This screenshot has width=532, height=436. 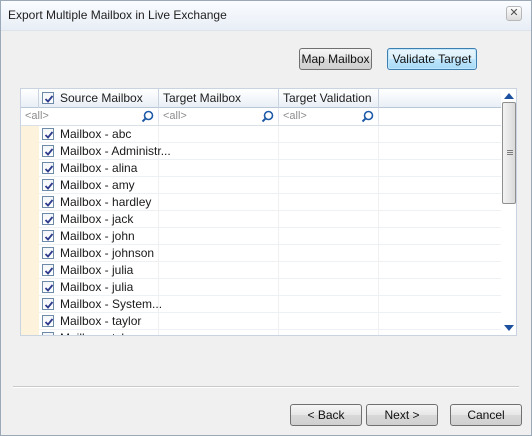 I want to click on filter-validation: <all>, so click(x=329, y=116).